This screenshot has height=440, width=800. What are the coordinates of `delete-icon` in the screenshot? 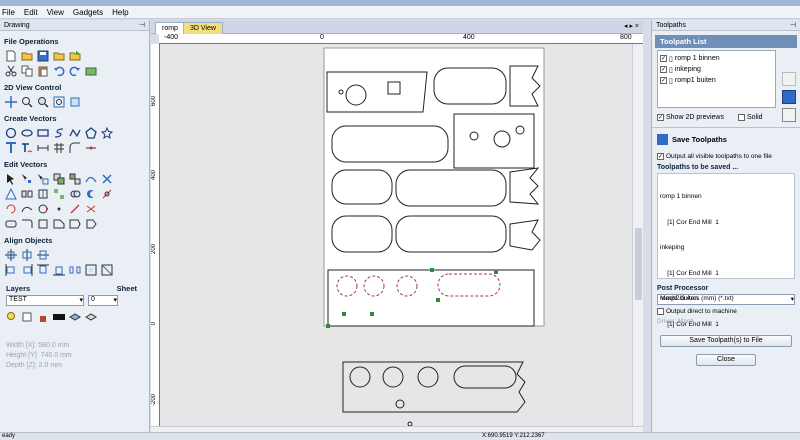 It's located at (789, 115).